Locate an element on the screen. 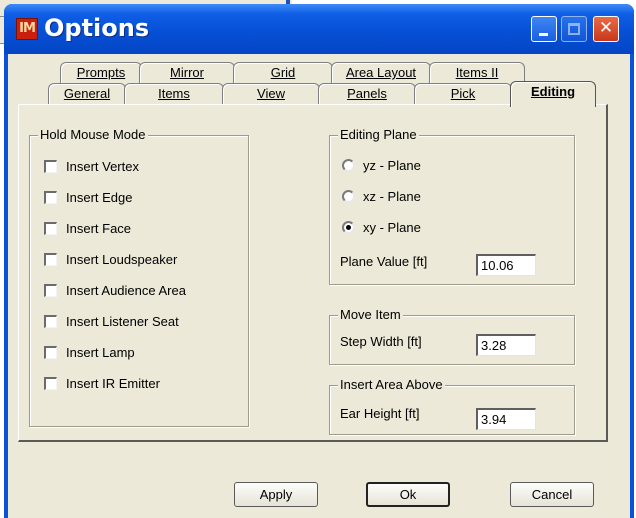  title-bar: IM Options ✕ is located at coordinates (319, 29).